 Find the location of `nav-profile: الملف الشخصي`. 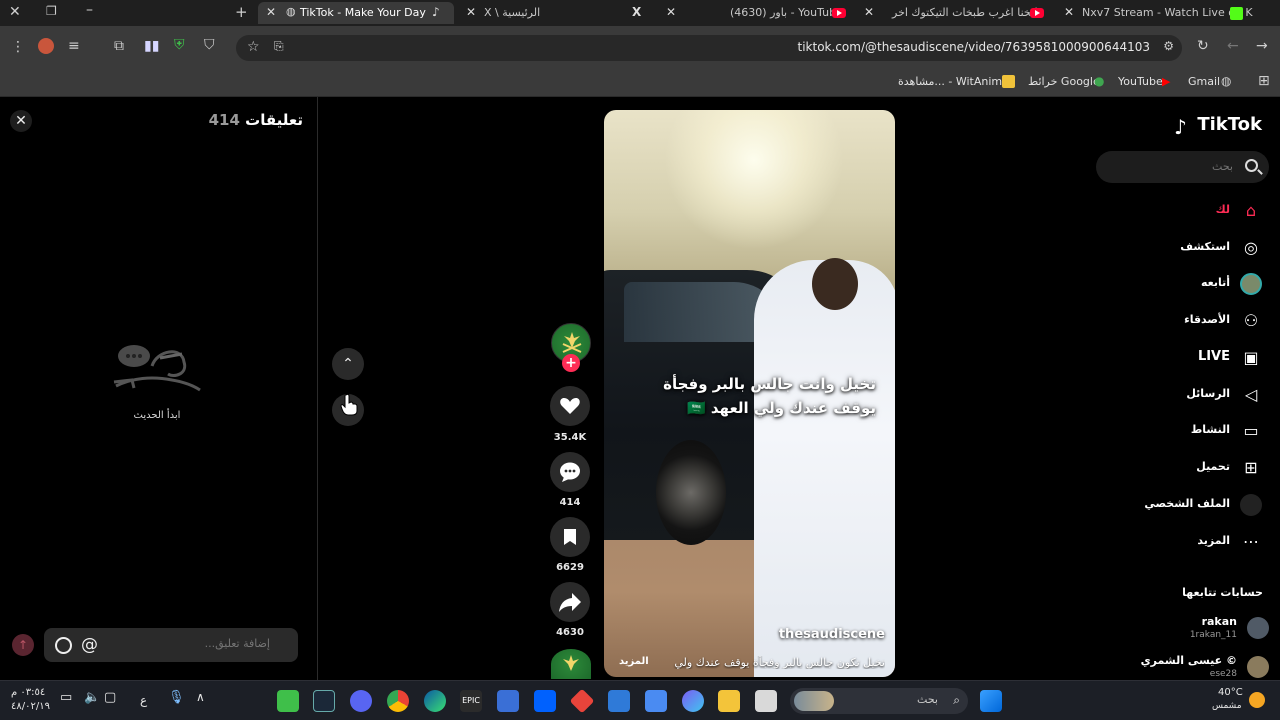

nav-profile: الملف الشخصي is located at coordinates (1179, 506).